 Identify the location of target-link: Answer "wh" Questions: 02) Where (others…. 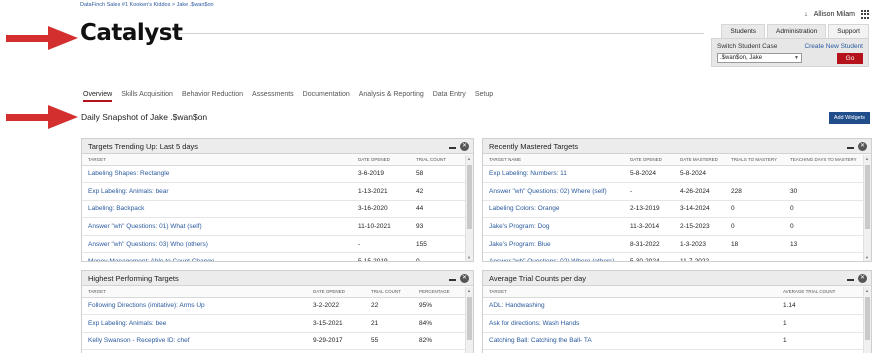
(553, 256).